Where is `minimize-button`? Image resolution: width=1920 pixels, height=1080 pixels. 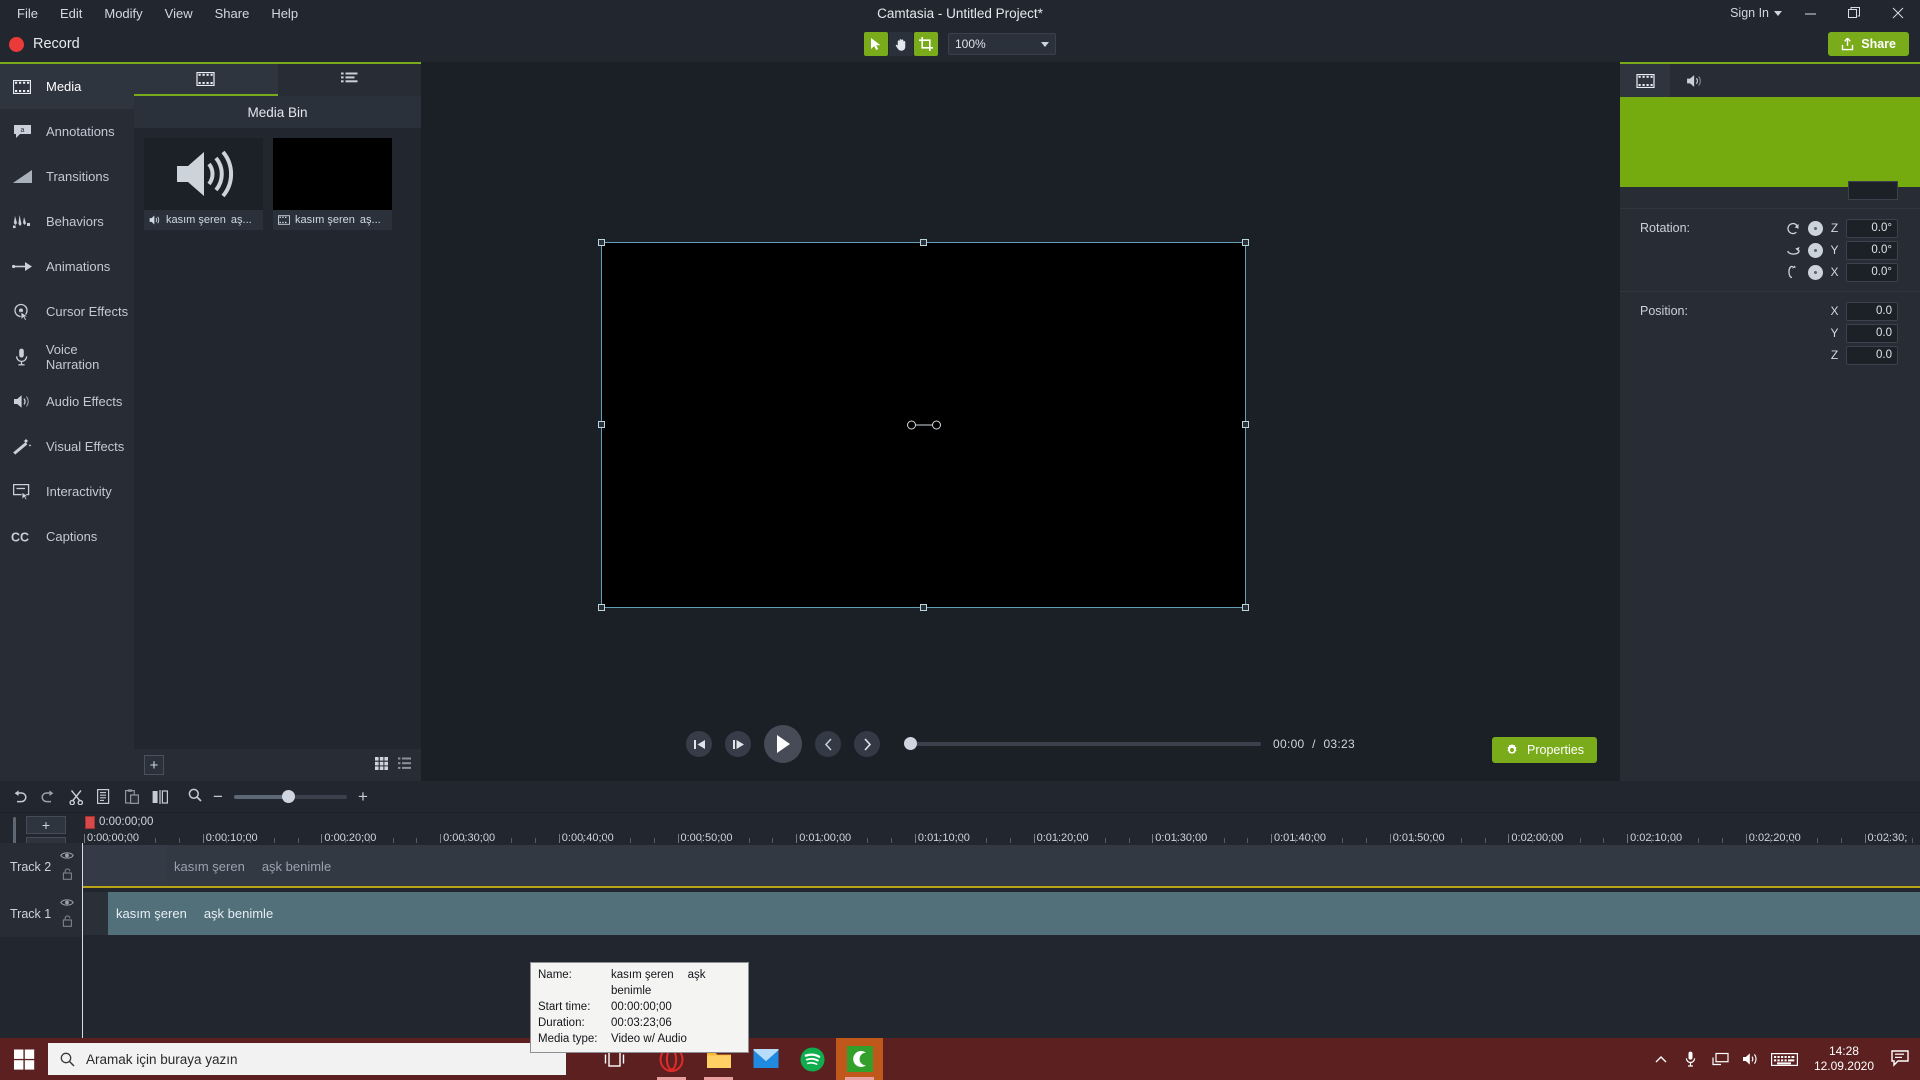 minimize-button is located at coordinates (1810, 13).